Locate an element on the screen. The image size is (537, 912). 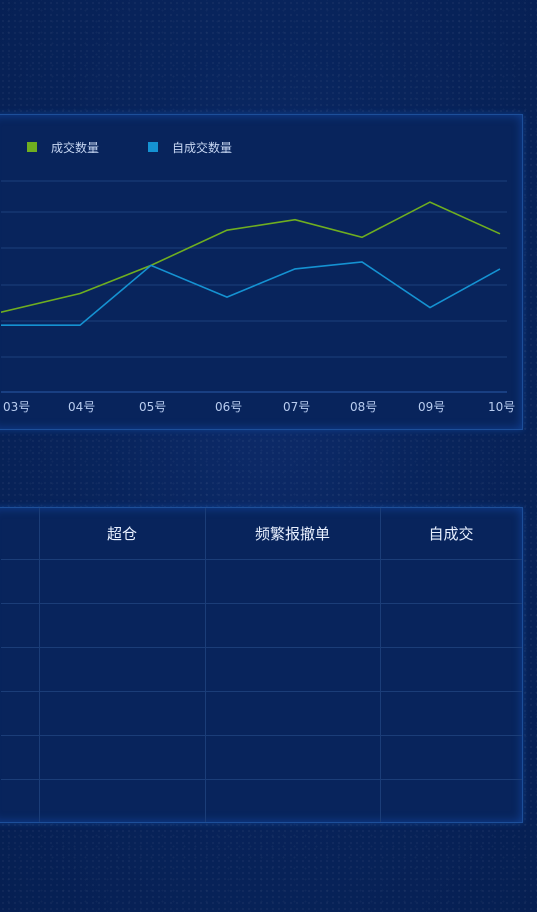
x-tick-label: 06号 is located at coordinates (228, 407).